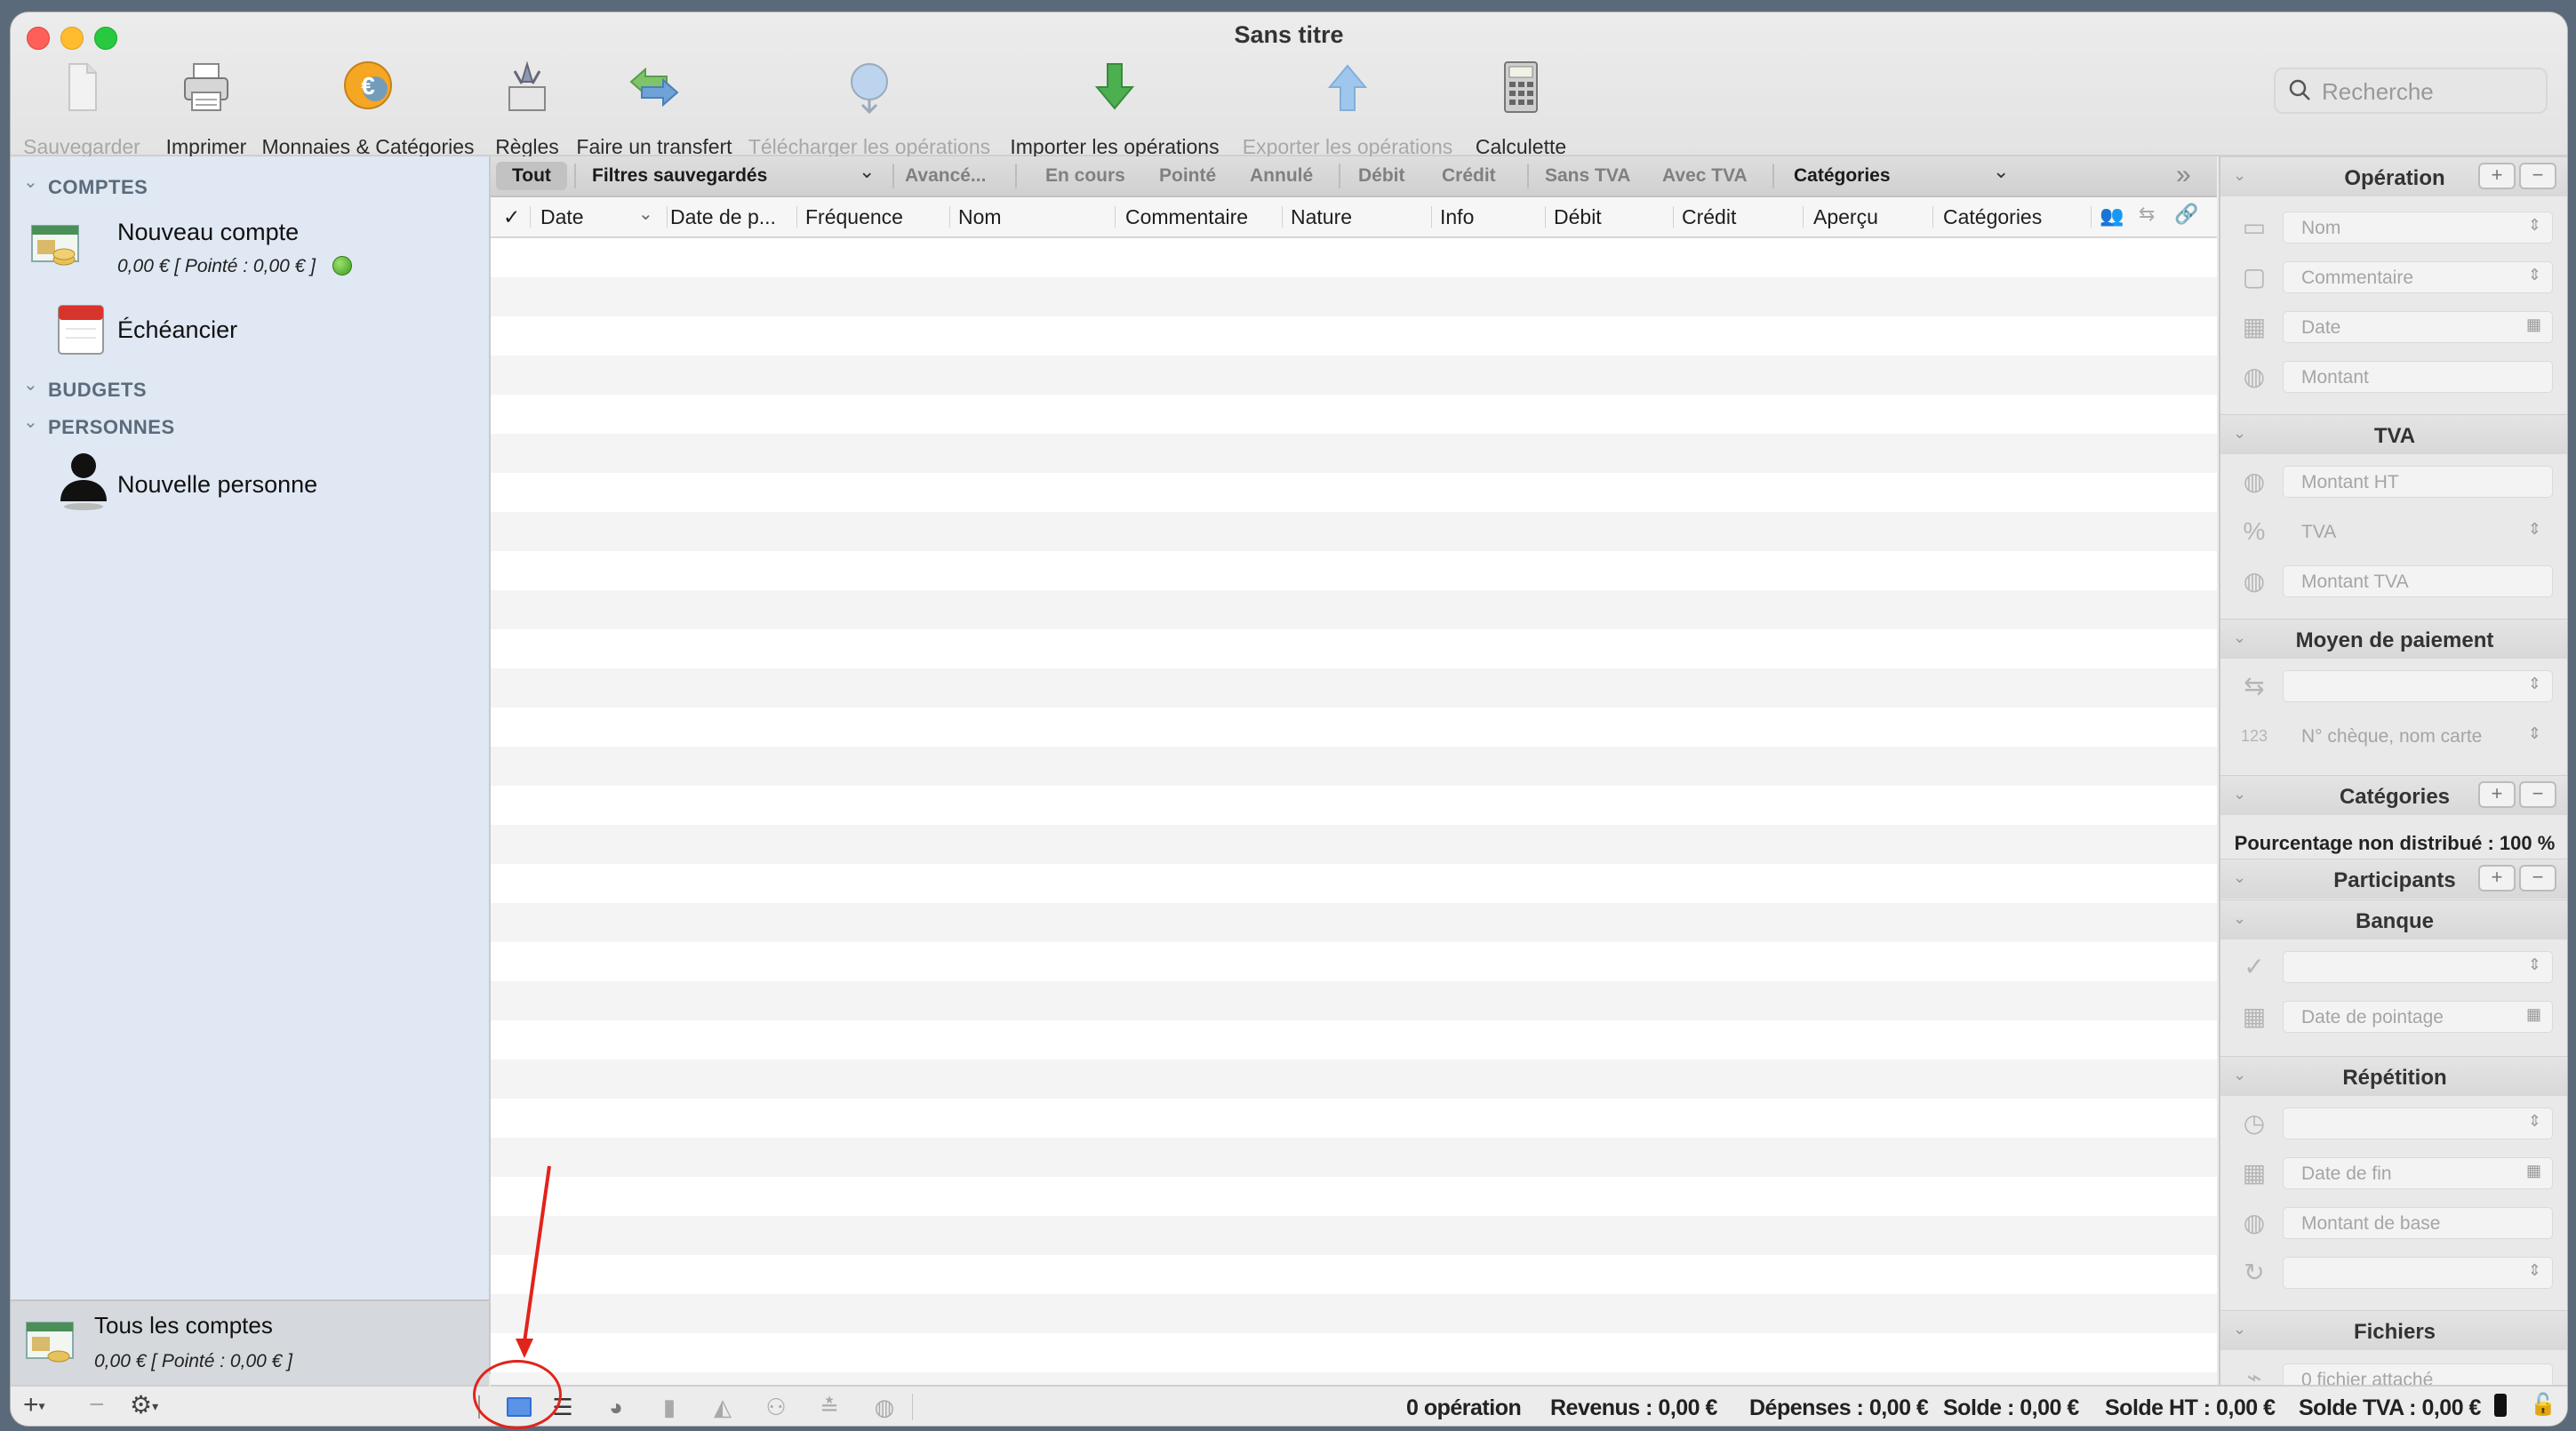  Describe the element at coordinates (1469, 176) in the screenshot. I see `filter-credit: Crédit` at that location.